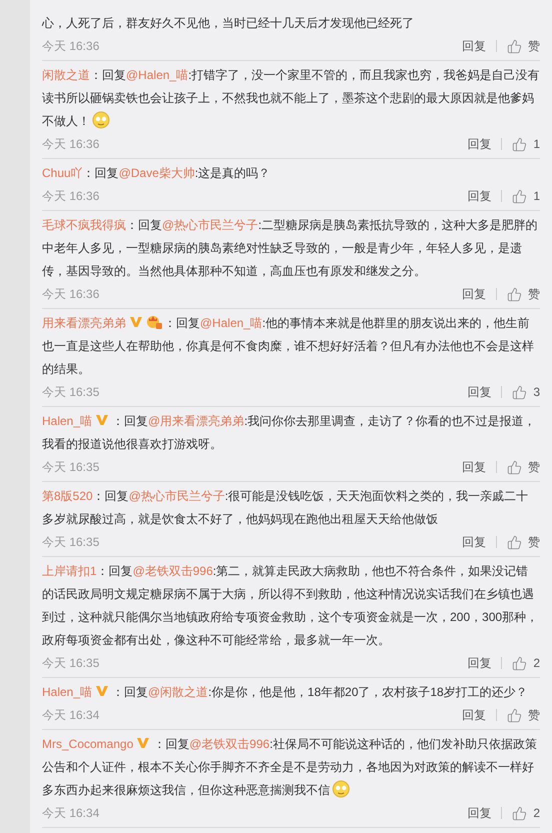 The height and width of the screenshot is (833, 552). I want to click on comment-text: Halen_喵 ：回复@用来看漂亮弟弟:我问你你去那里调查，走访了？你看的也不过是报道，我看的报道说他很喜欢打游戏呀。, so click(289, 433).